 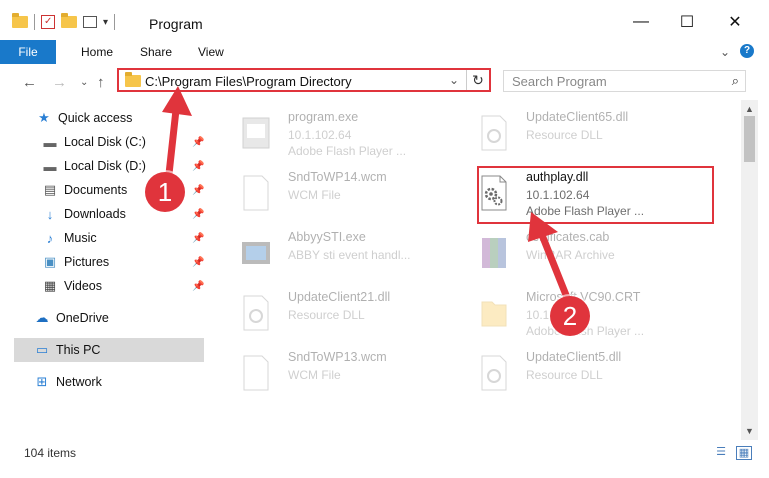 What do you see at coordinates (749, 109) in the screenshot?
I see `scroll-up-icon: ▲` at bounding box center [749, 109].